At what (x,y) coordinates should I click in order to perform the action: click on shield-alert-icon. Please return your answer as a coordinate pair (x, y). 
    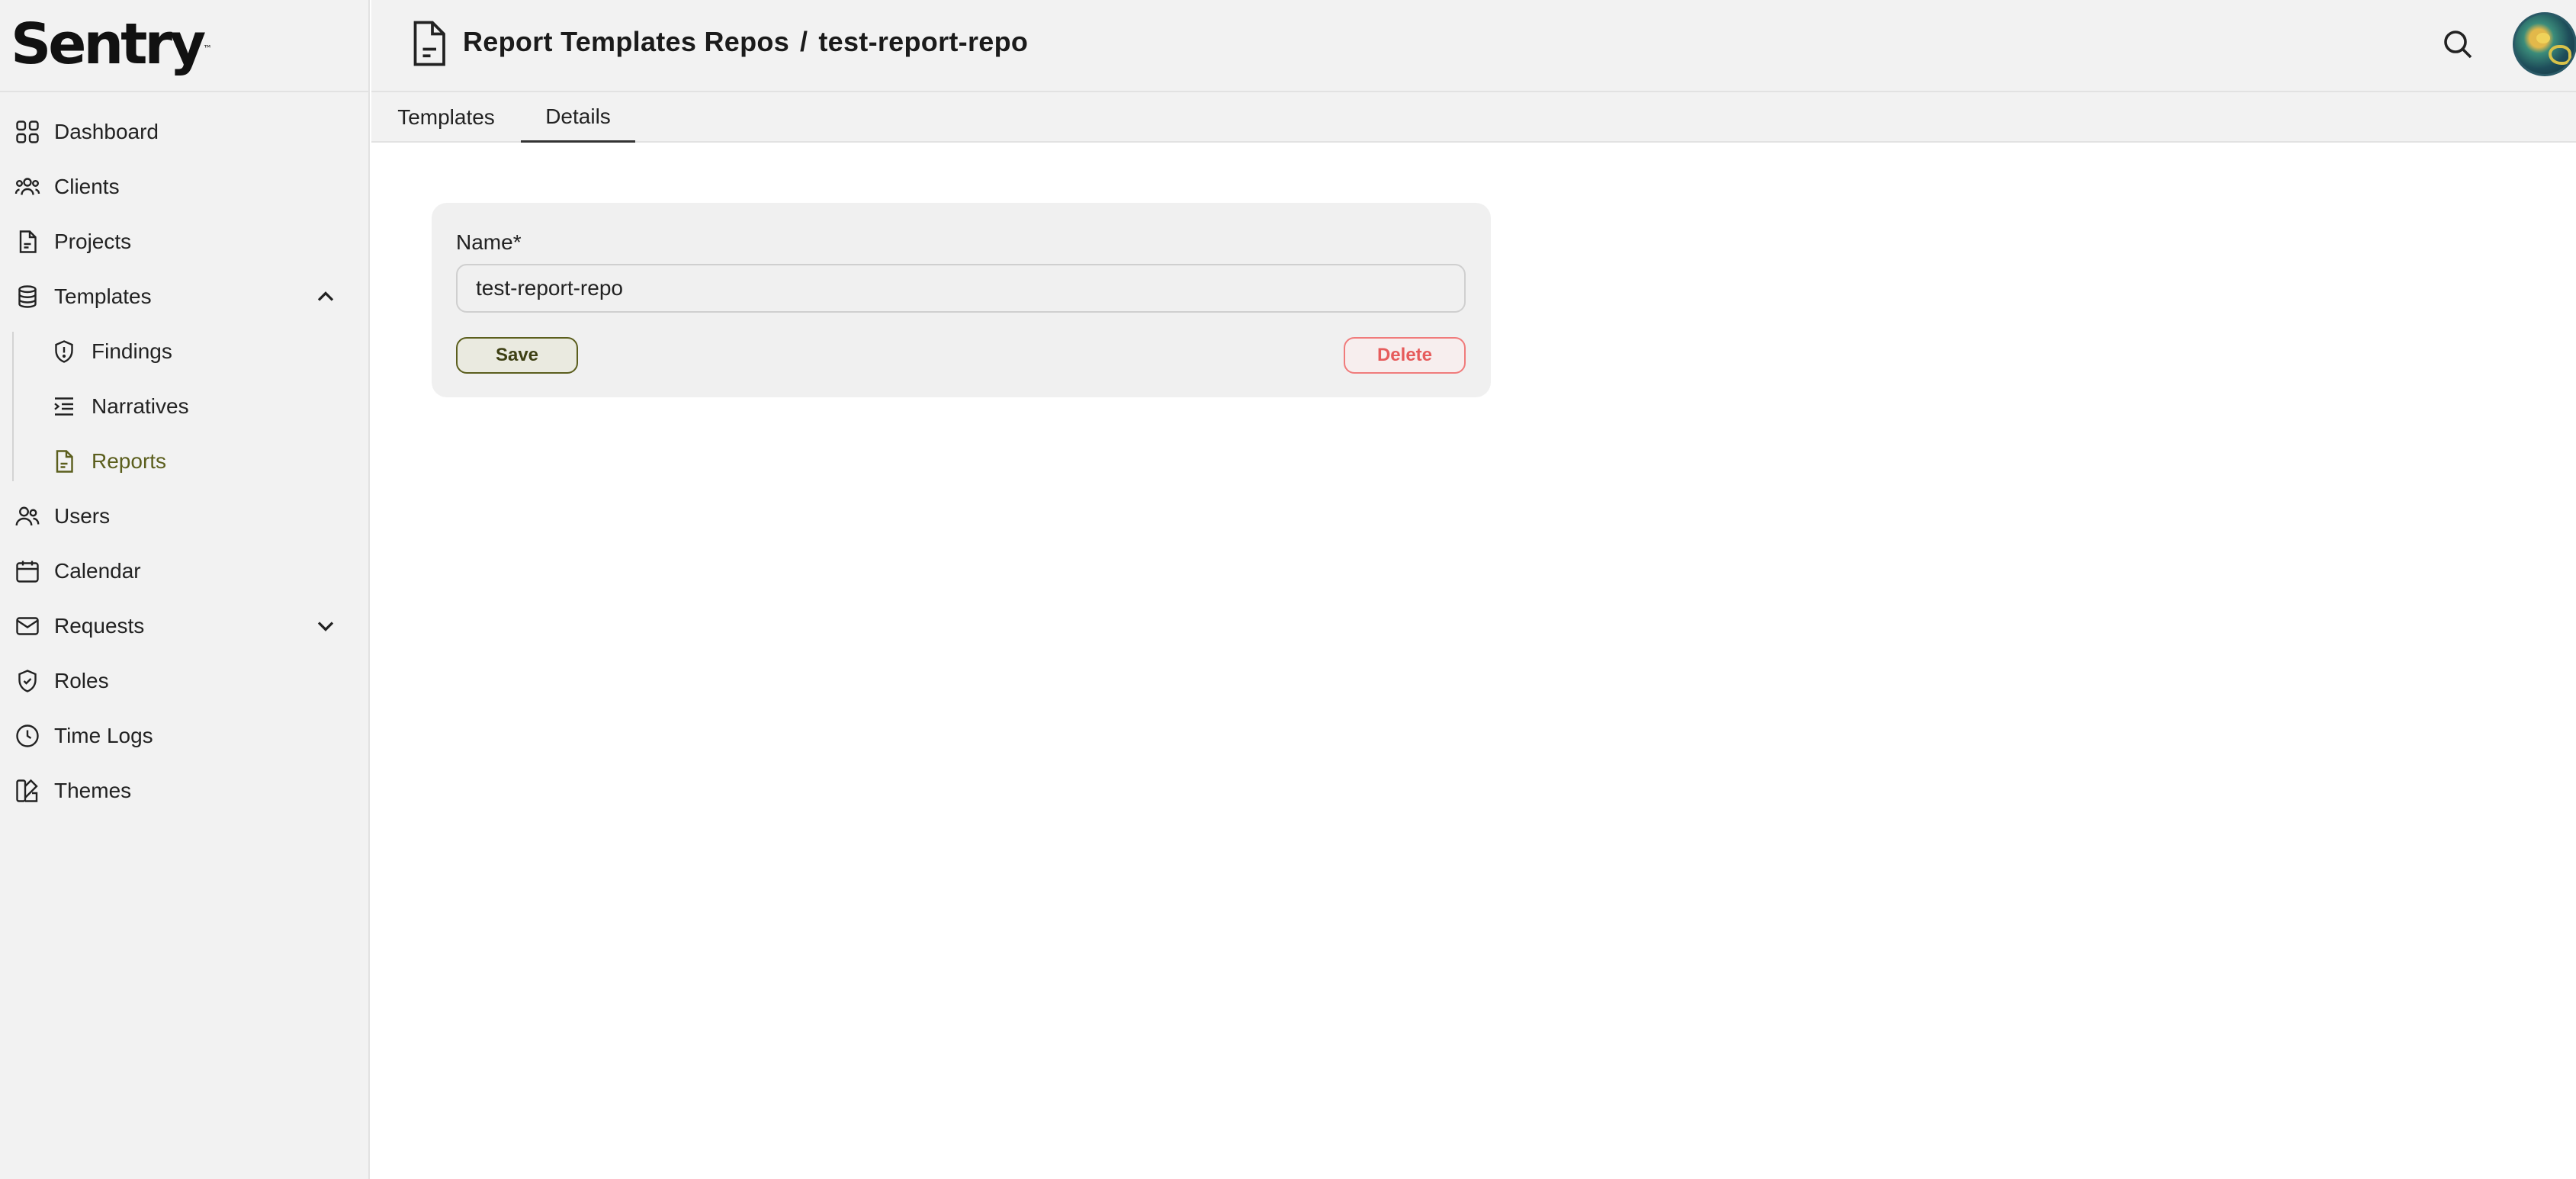
    Looking at the image, I should click on (64, 351).